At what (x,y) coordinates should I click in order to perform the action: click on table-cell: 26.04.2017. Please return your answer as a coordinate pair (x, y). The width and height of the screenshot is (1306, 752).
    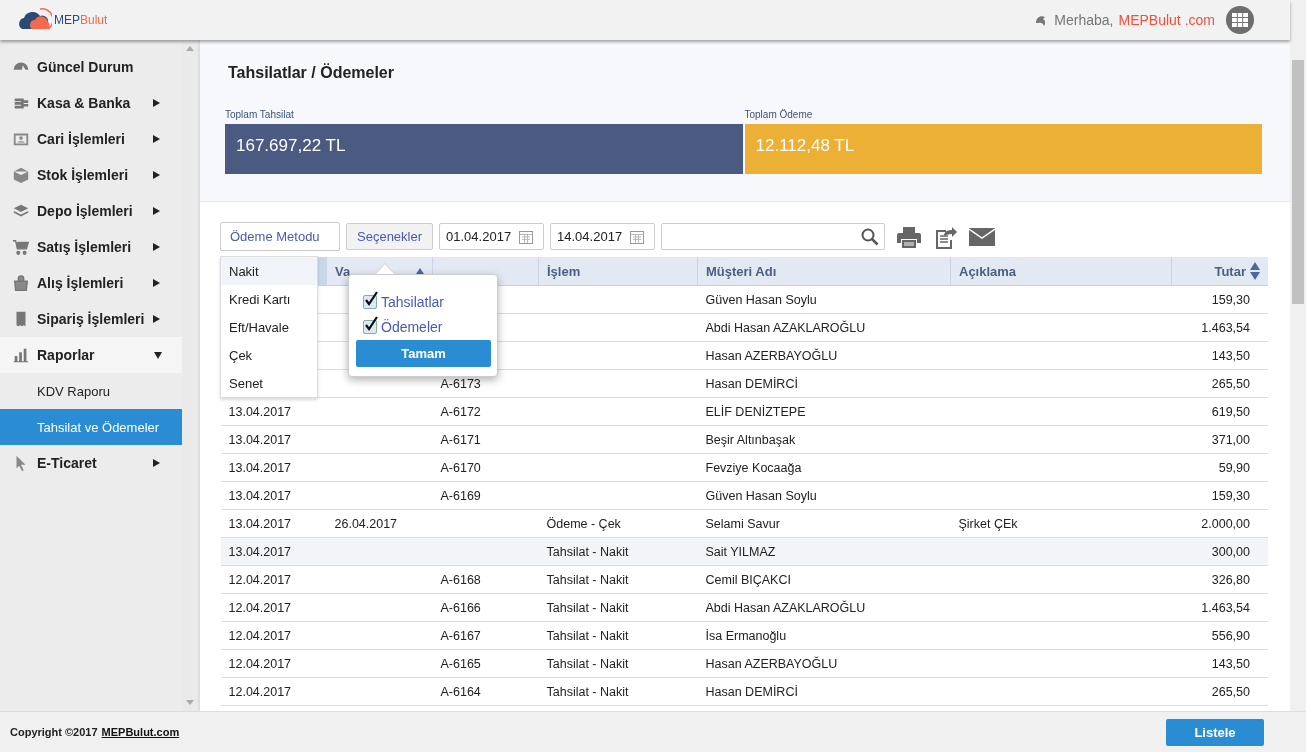
    Looking at the image, I should click on (366, 523).